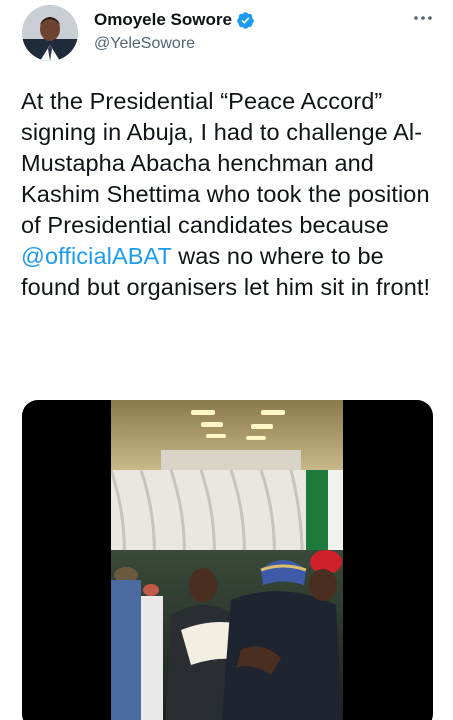 The height and width of the screenshot is (720, 453). What do you see at coordinates (144, 44) in the screenshot?
I see `user-handle: @YeleSowore` at bounding box center [144, 44].